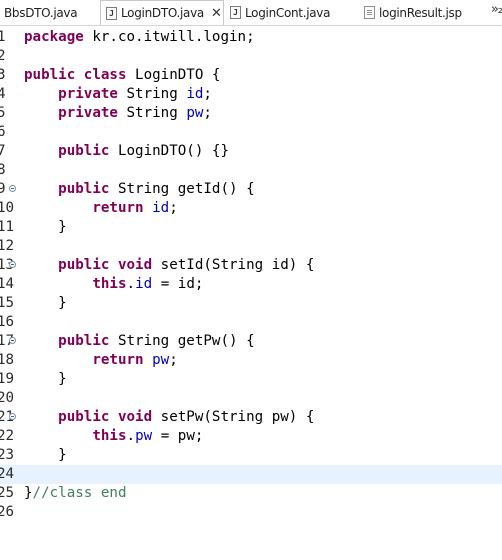 The width and height of the screenshot is (502, 560). I want to click on jsp-file-icon, so click(369, 12).